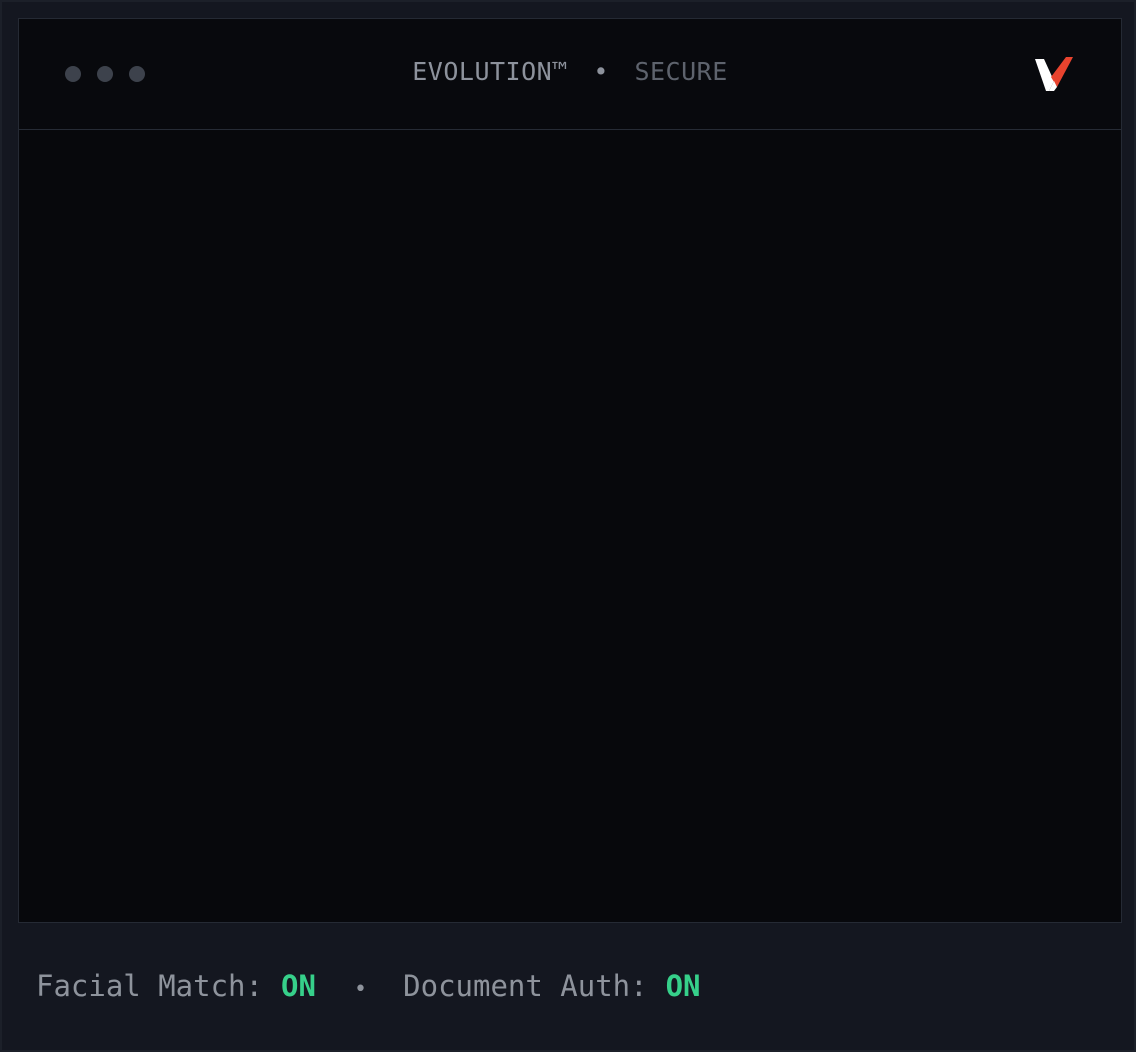 The height and width of the screenshot is (1052, 1136). I want to click on document-auth-label: Document Auth:, so click(525, 986).